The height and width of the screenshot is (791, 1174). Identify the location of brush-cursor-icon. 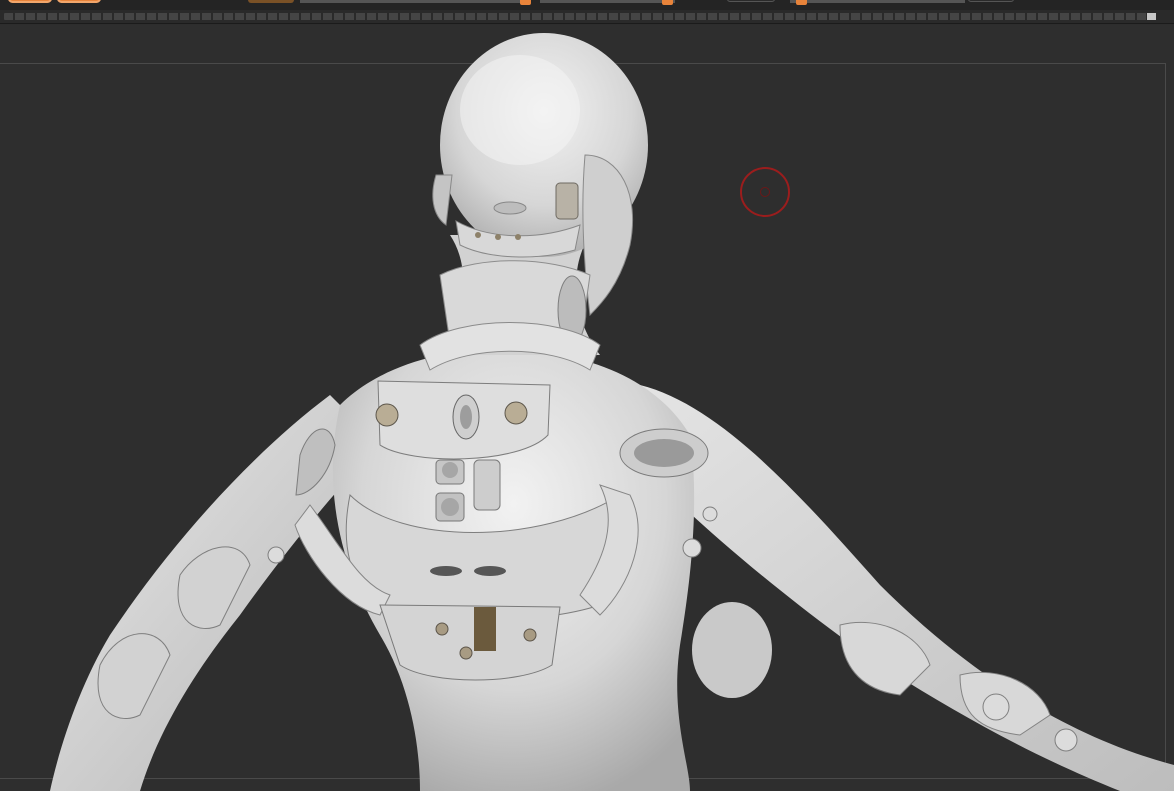
(765, 192).